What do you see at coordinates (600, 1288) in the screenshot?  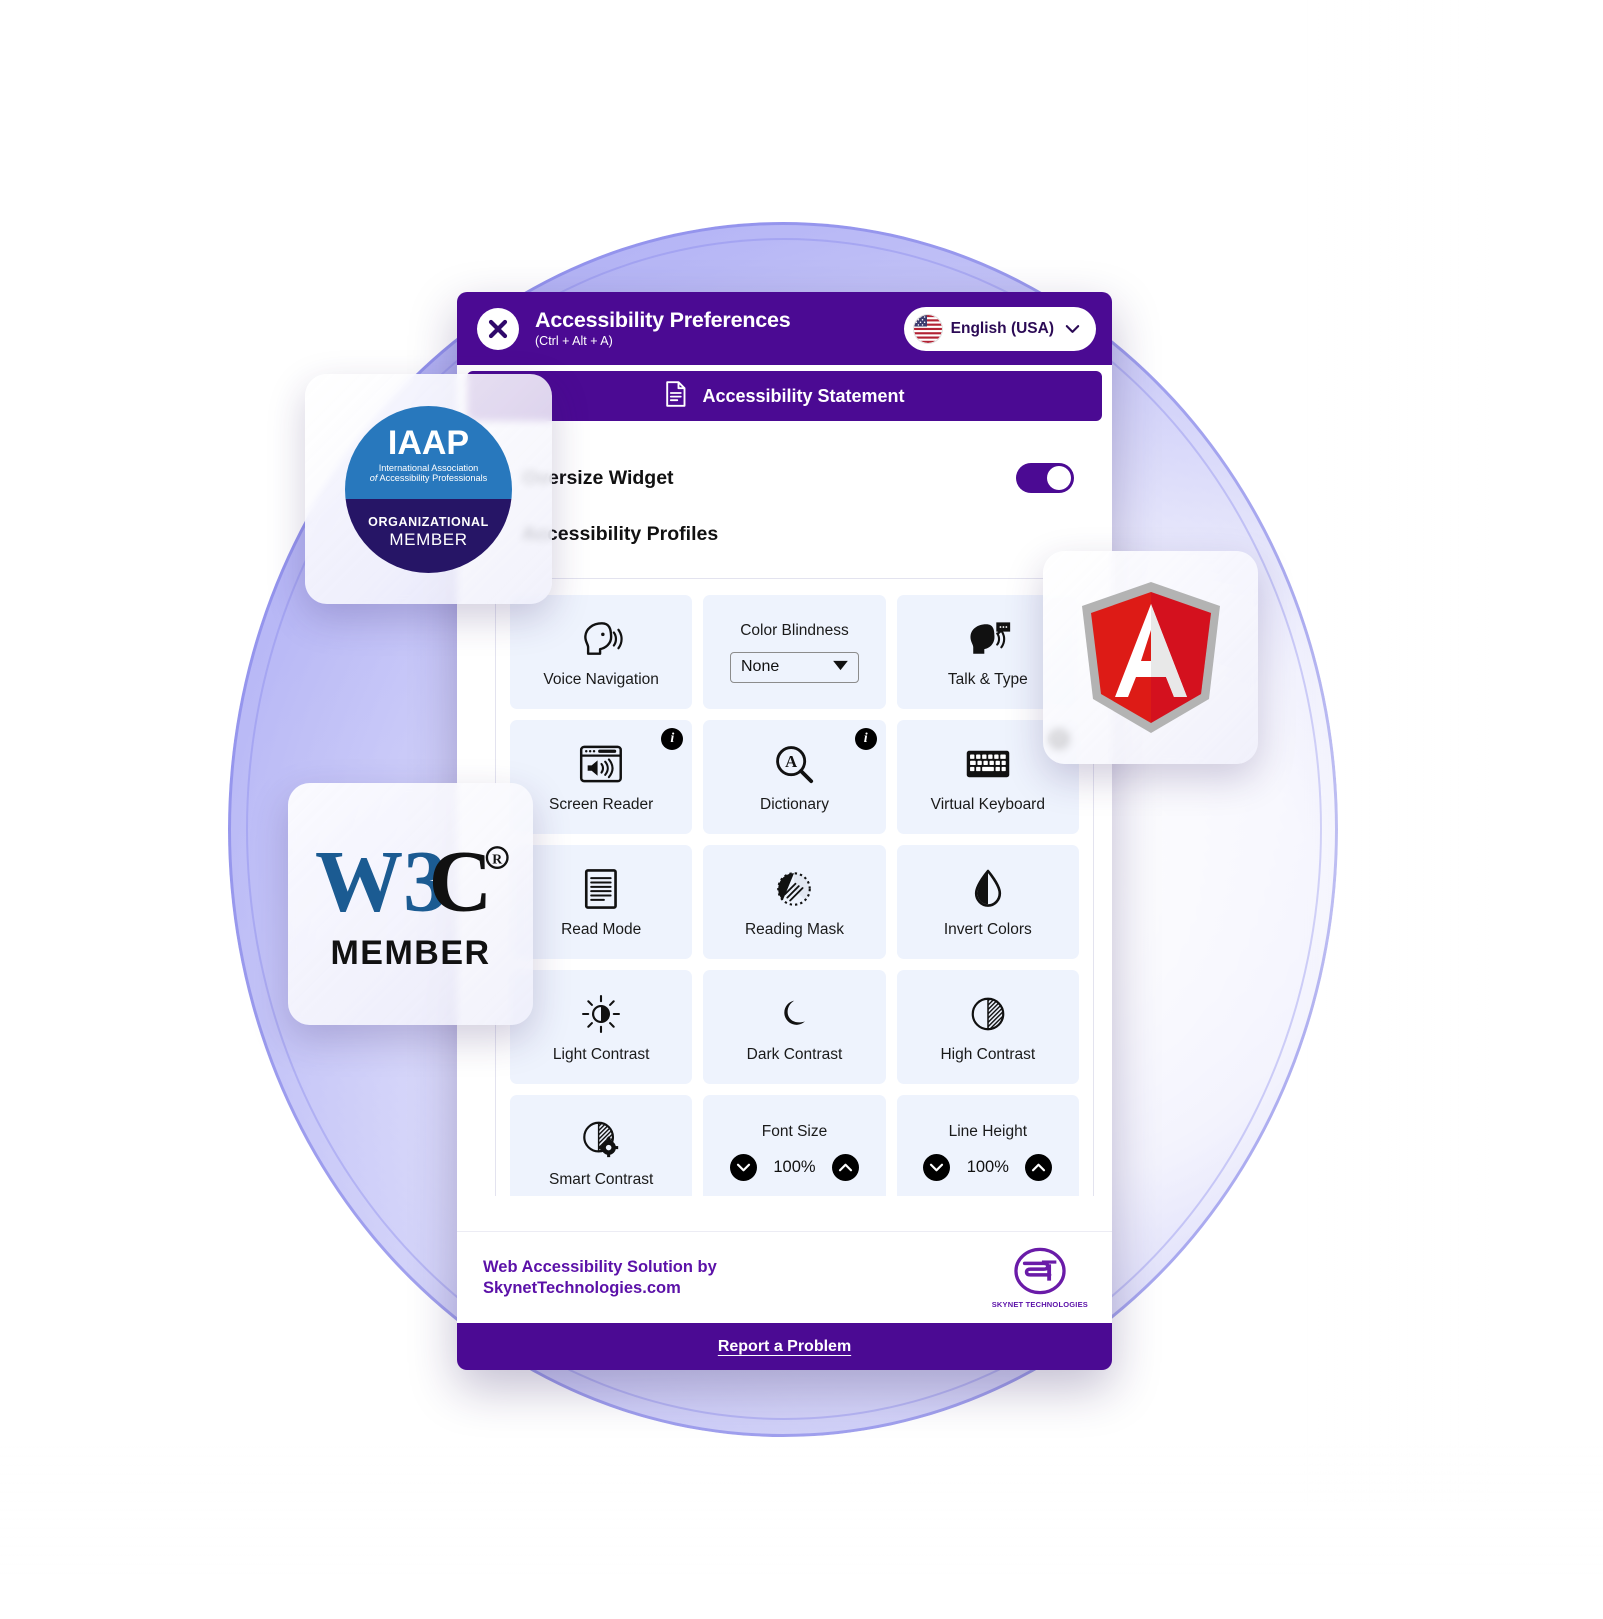 I see `footer-credit-line2: SkynetTechnologies.com` at bounding box center [600, 1288].